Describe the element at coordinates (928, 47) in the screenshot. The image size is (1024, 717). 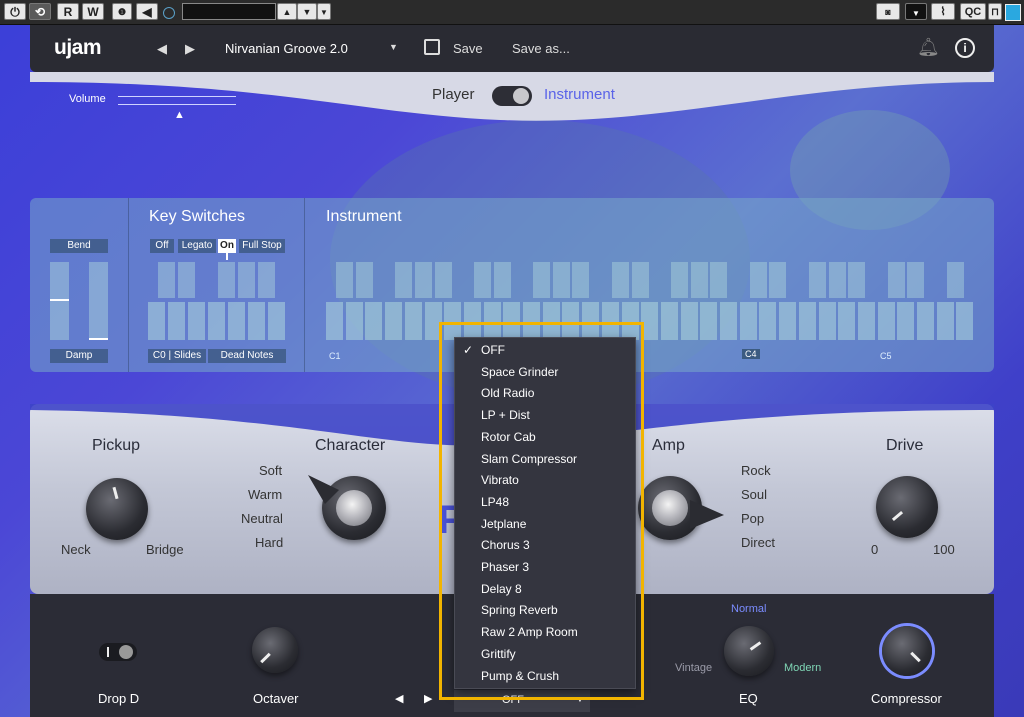
I see `notification-bell-icon: 🔔︎` at that location.